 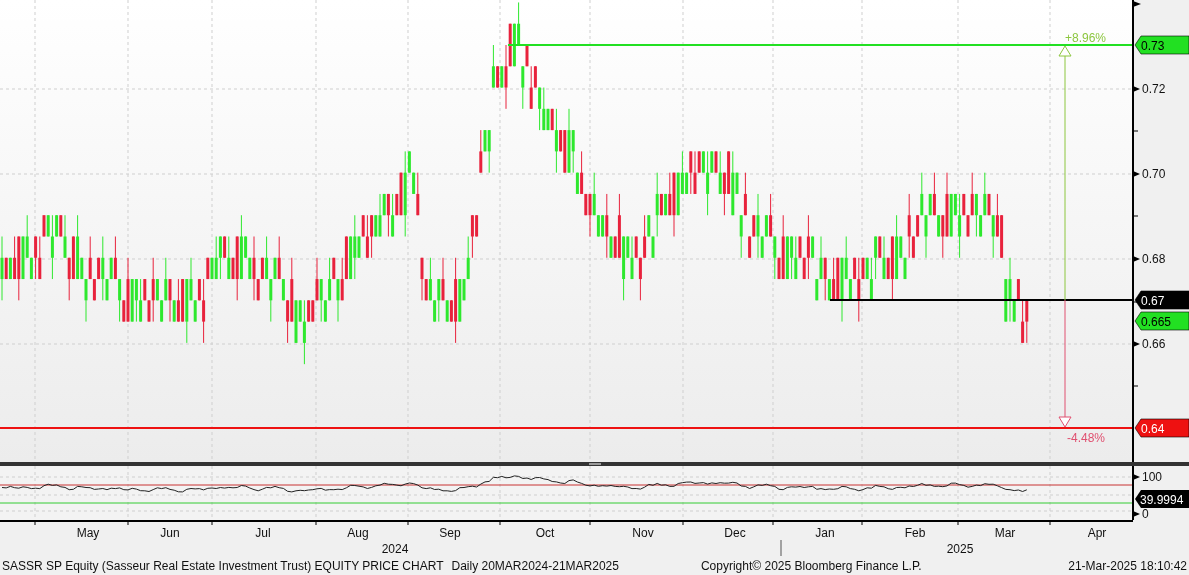 I want to click on month-label: May, so click(x=88, y=533).